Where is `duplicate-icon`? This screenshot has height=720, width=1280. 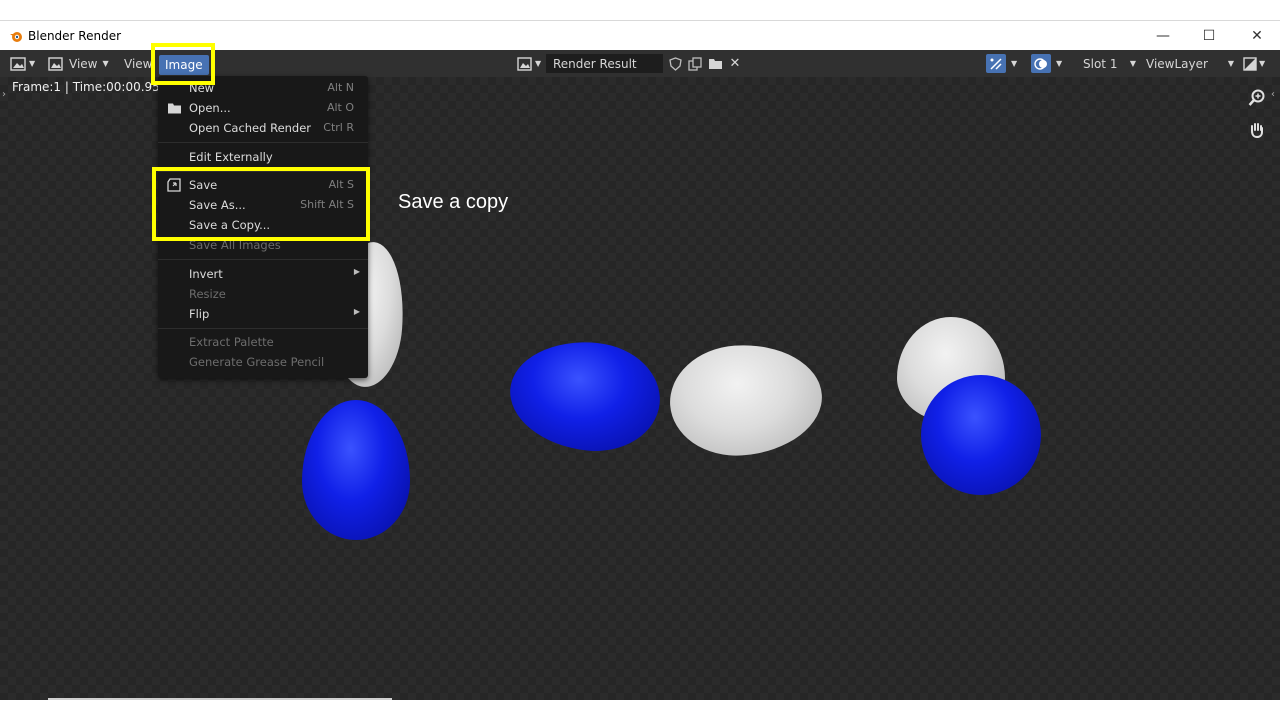 duplicate-icon is located at coordinates (695, 63).